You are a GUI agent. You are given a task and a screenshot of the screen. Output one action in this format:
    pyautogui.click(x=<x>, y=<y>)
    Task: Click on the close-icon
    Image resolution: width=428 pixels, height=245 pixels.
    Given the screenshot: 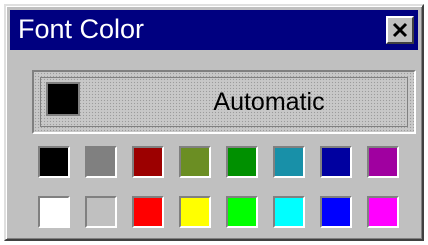 What is the action you would take?
    pyautogui.click(x=400, y=30)
    